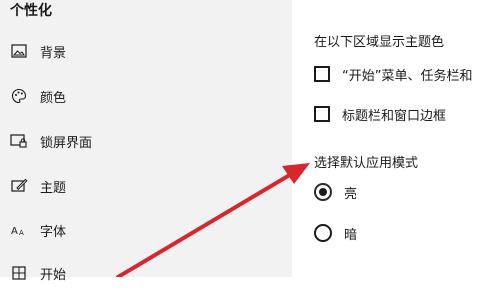 This screenshot has width=477, height=288. I want to click on sidebar-item-start: 开始, so click(146, 273).